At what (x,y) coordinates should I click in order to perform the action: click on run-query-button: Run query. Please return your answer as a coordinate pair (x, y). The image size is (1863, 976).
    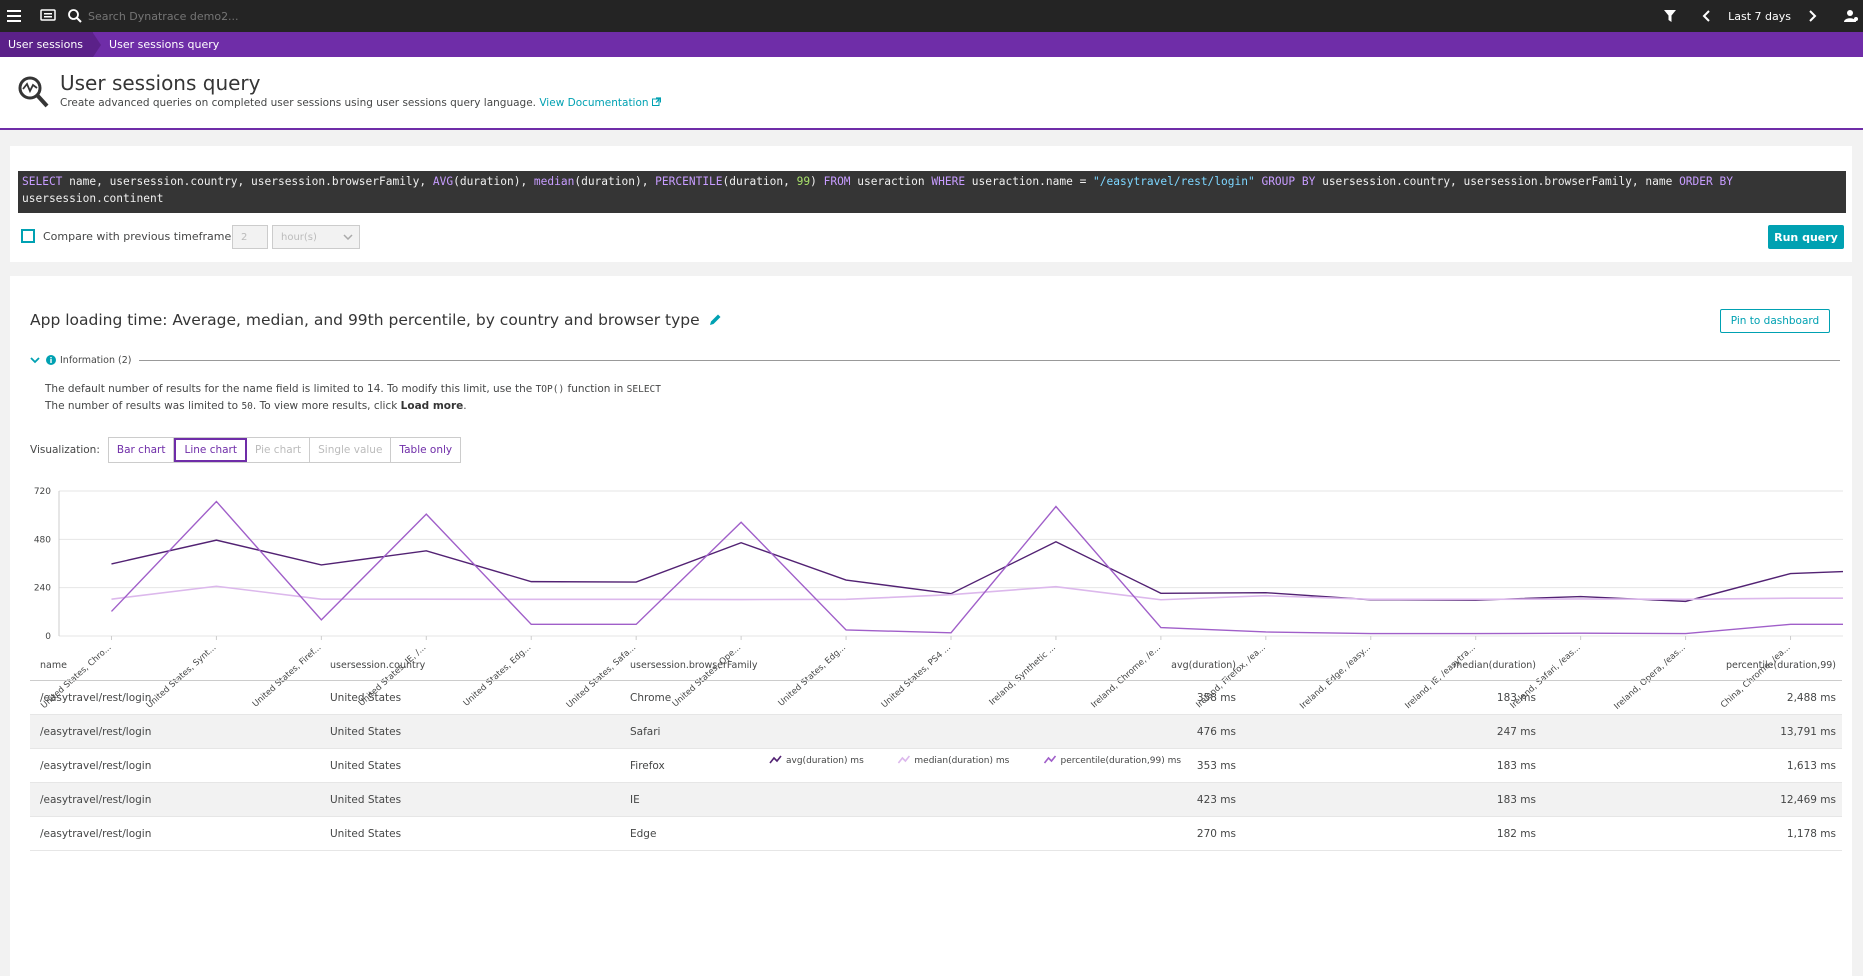
    Looking at the image, I should click on (1806, 237).